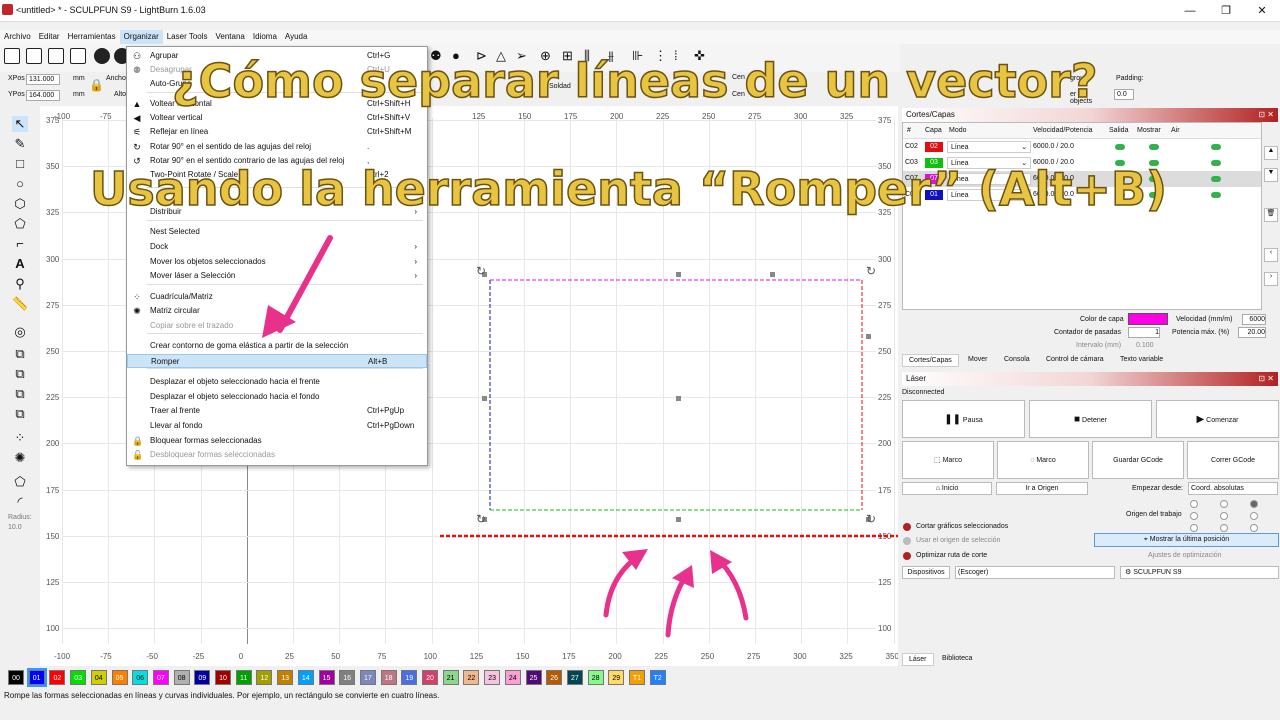 The height and width of the screenshot is (720, 1280). Describe the element at coordinates (634, 81) in the screenshot. I see `overlay-headline: ¿Cómo separar líneas de un vector?` at that location.